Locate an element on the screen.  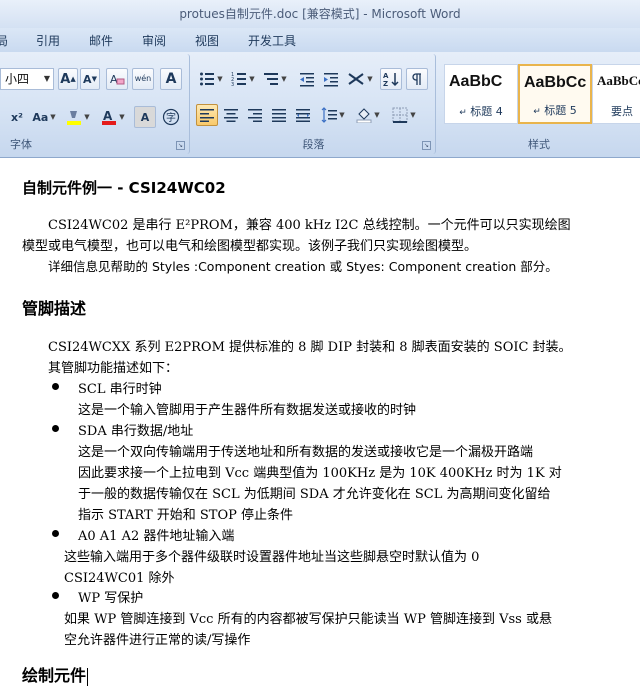
increase-indent-icon is located at coordinates (331, 80).